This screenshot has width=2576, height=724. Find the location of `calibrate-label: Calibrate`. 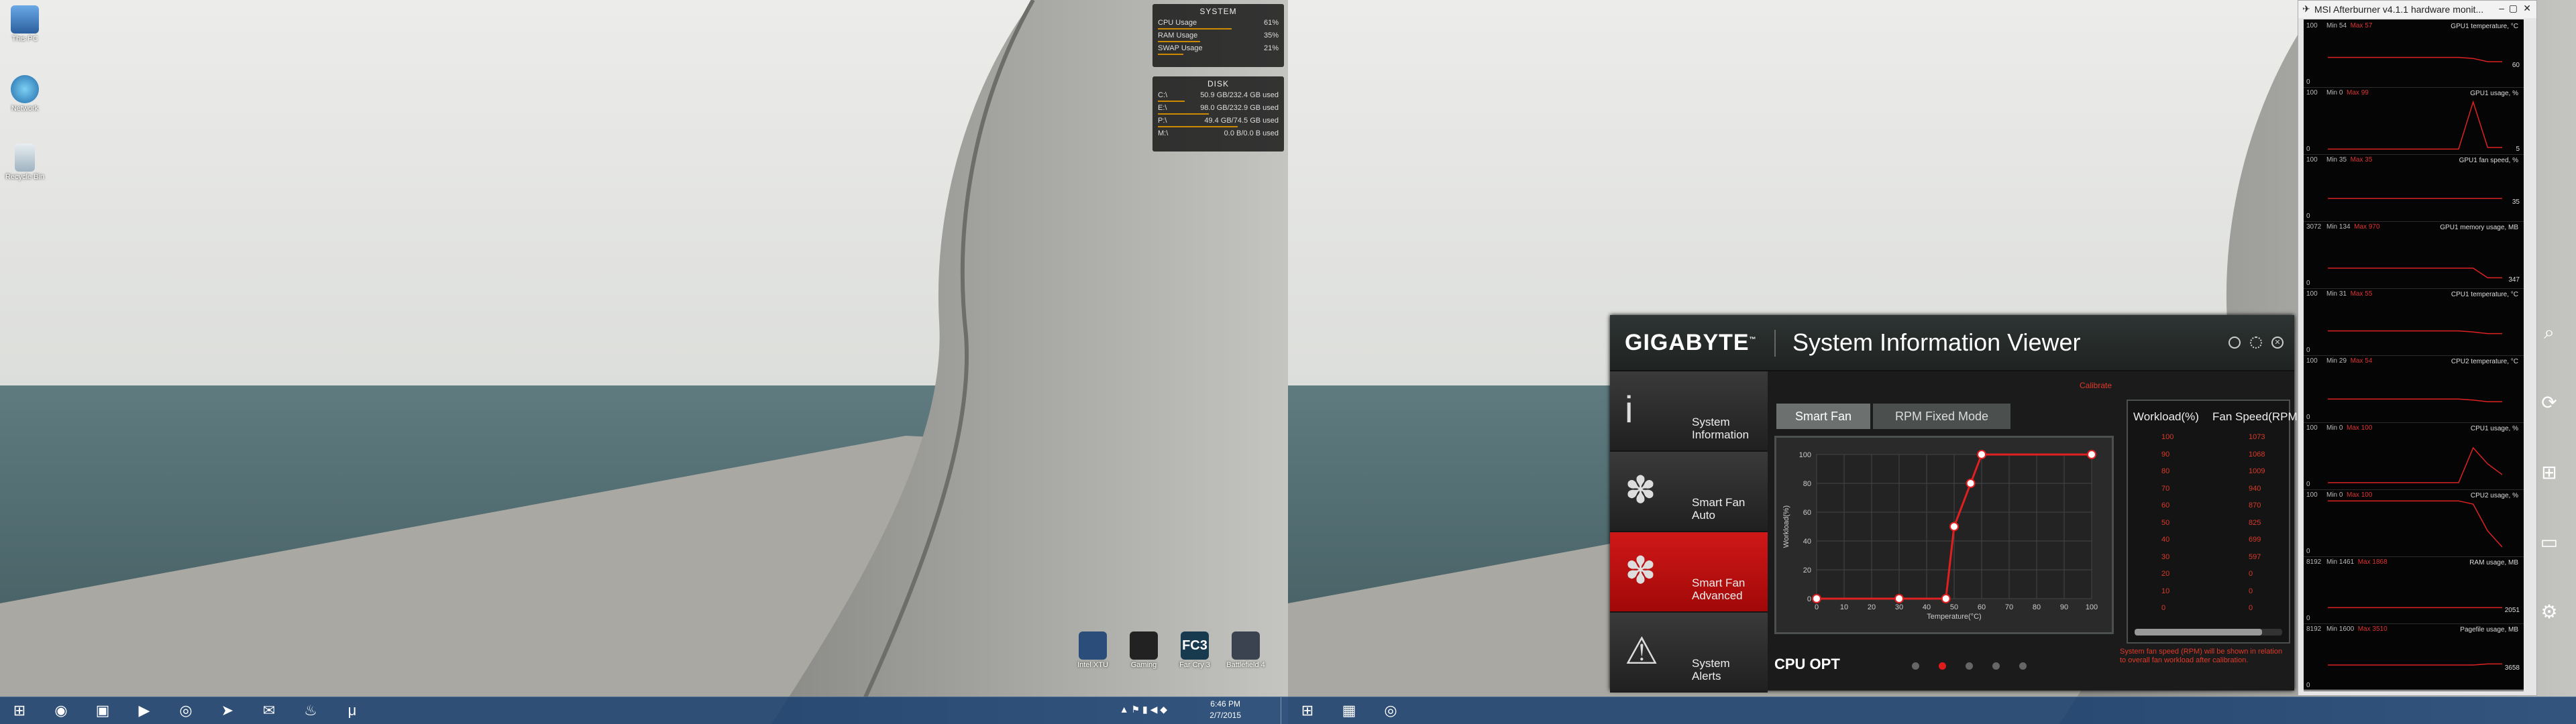

calibrate-label: Calibrate is located at coordinates (2096, 385).